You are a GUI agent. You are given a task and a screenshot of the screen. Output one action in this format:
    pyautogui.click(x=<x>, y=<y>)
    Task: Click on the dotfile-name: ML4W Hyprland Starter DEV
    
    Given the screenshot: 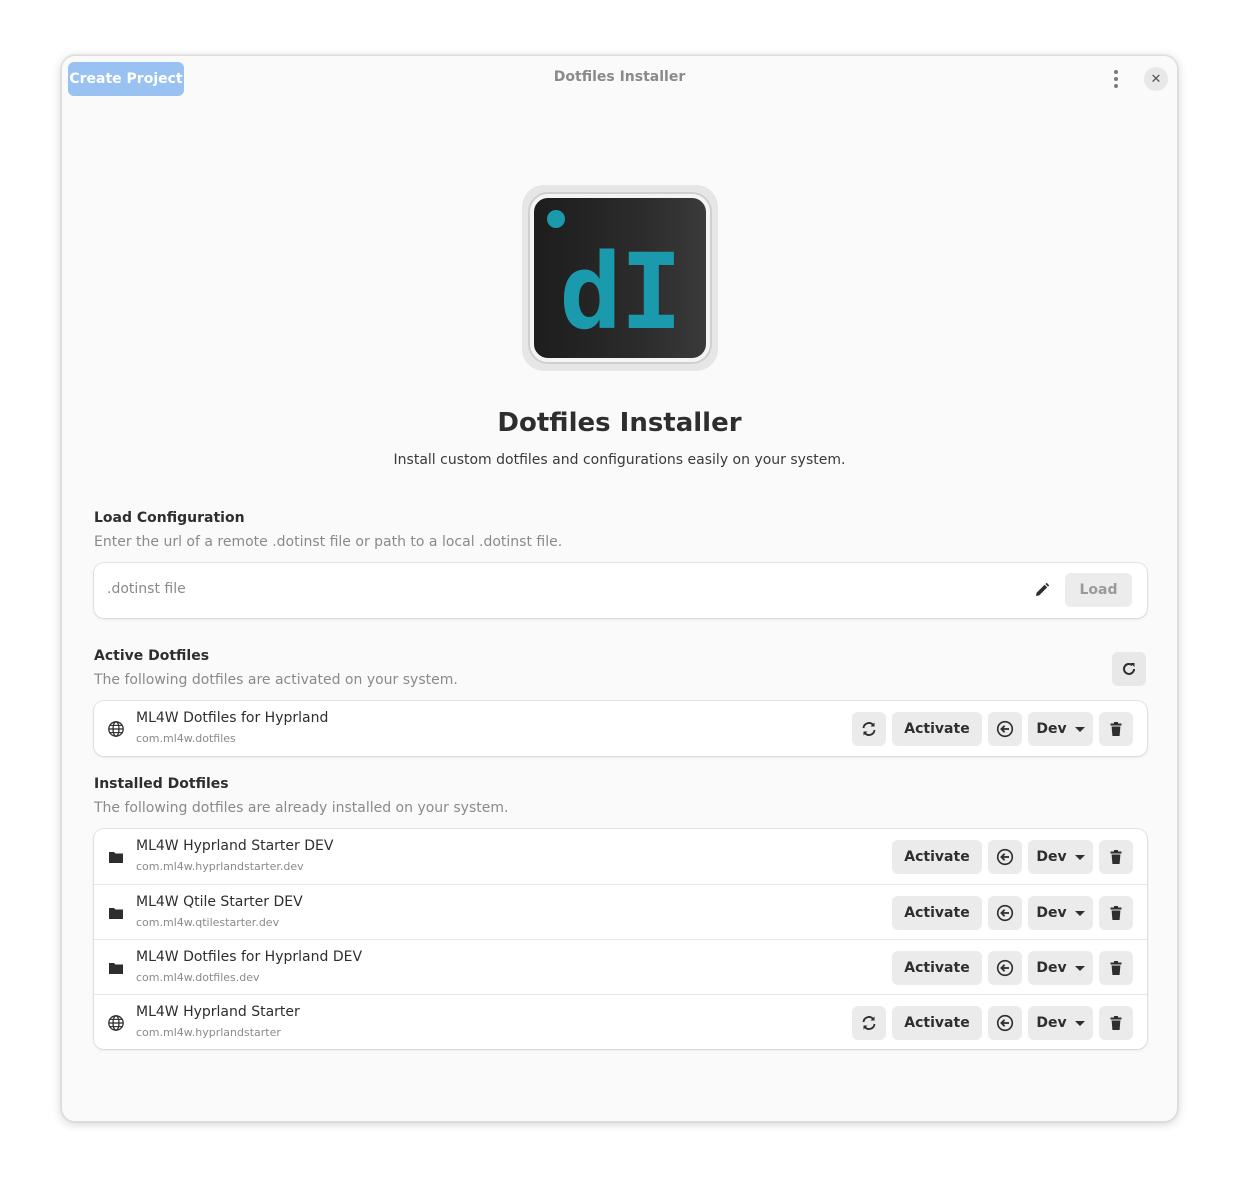 What is the action you would take?
    pyautogui.click(x=235, y=846)
    